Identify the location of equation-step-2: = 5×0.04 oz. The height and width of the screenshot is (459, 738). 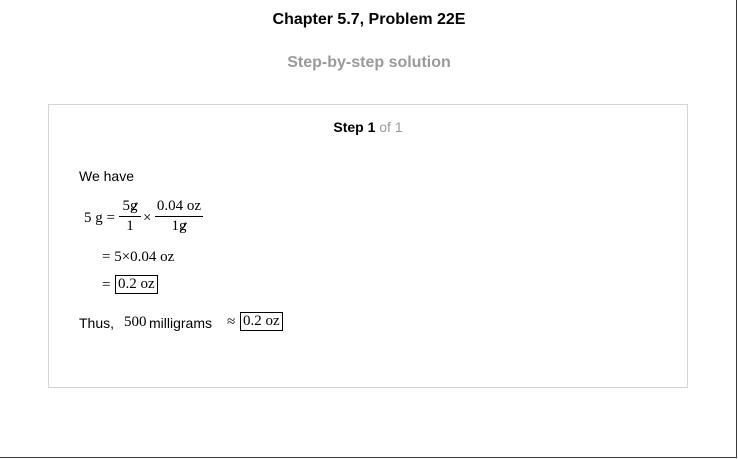
(138, 257).